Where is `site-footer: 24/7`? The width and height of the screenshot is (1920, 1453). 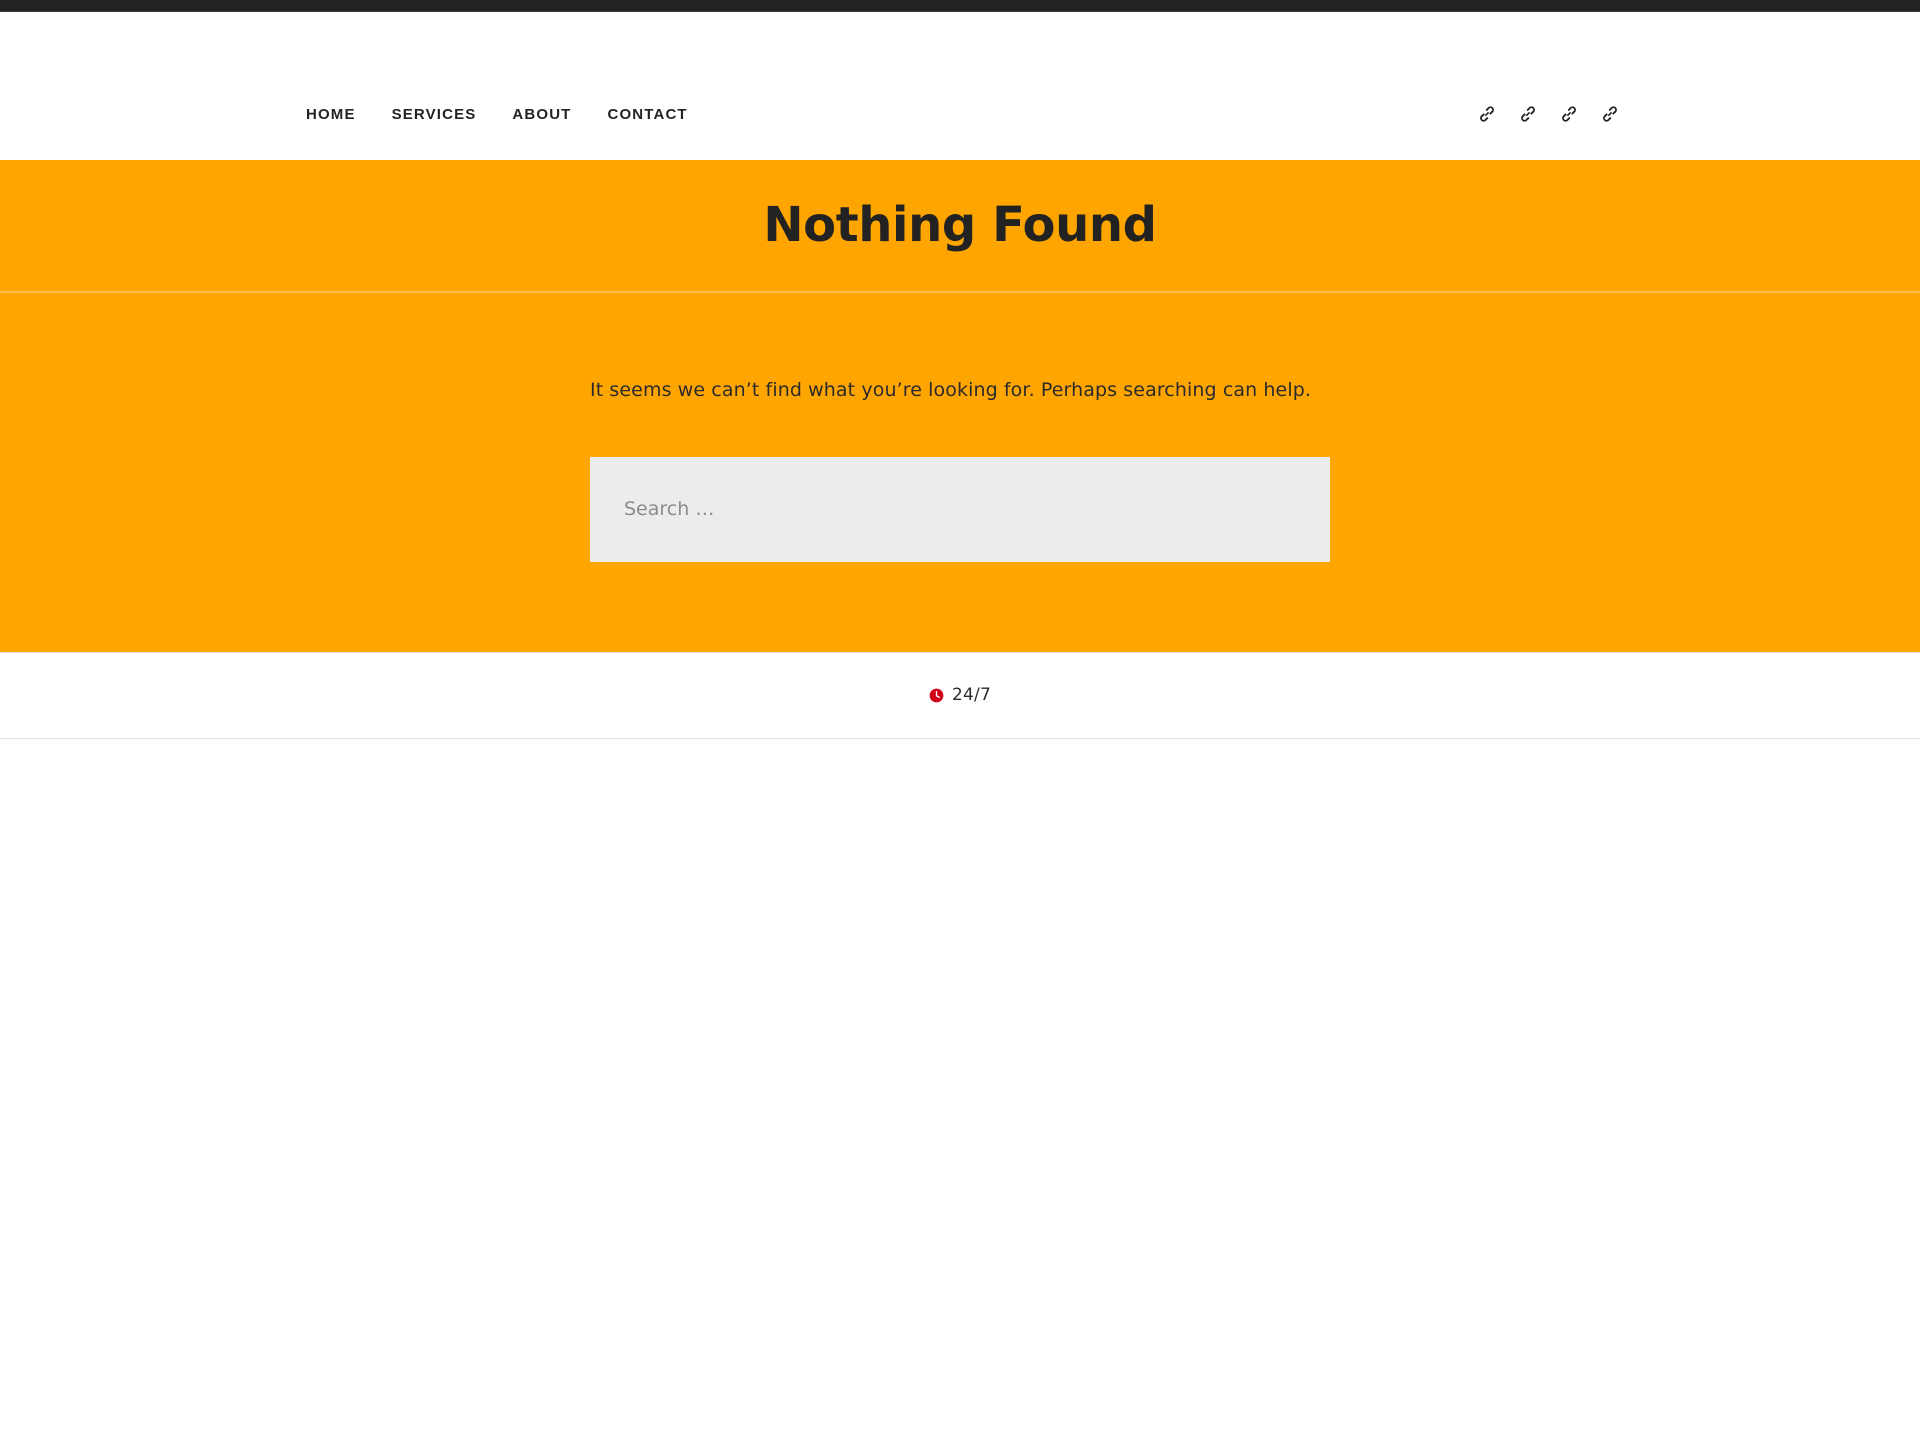 site-footer: 24/7 is located at coordinates (960, 695).